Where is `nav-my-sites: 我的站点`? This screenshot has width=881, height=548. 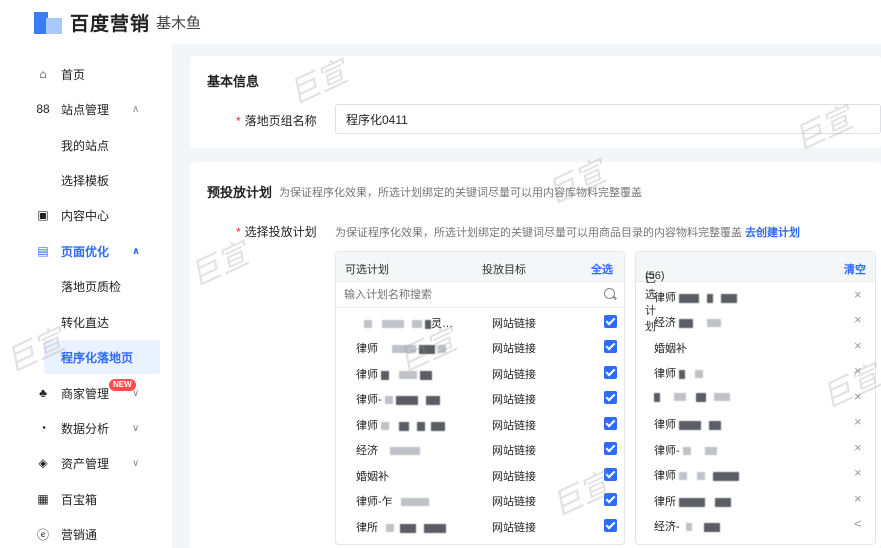
nav-my-sites: 我的站点 is located at coordinates (86, 145).